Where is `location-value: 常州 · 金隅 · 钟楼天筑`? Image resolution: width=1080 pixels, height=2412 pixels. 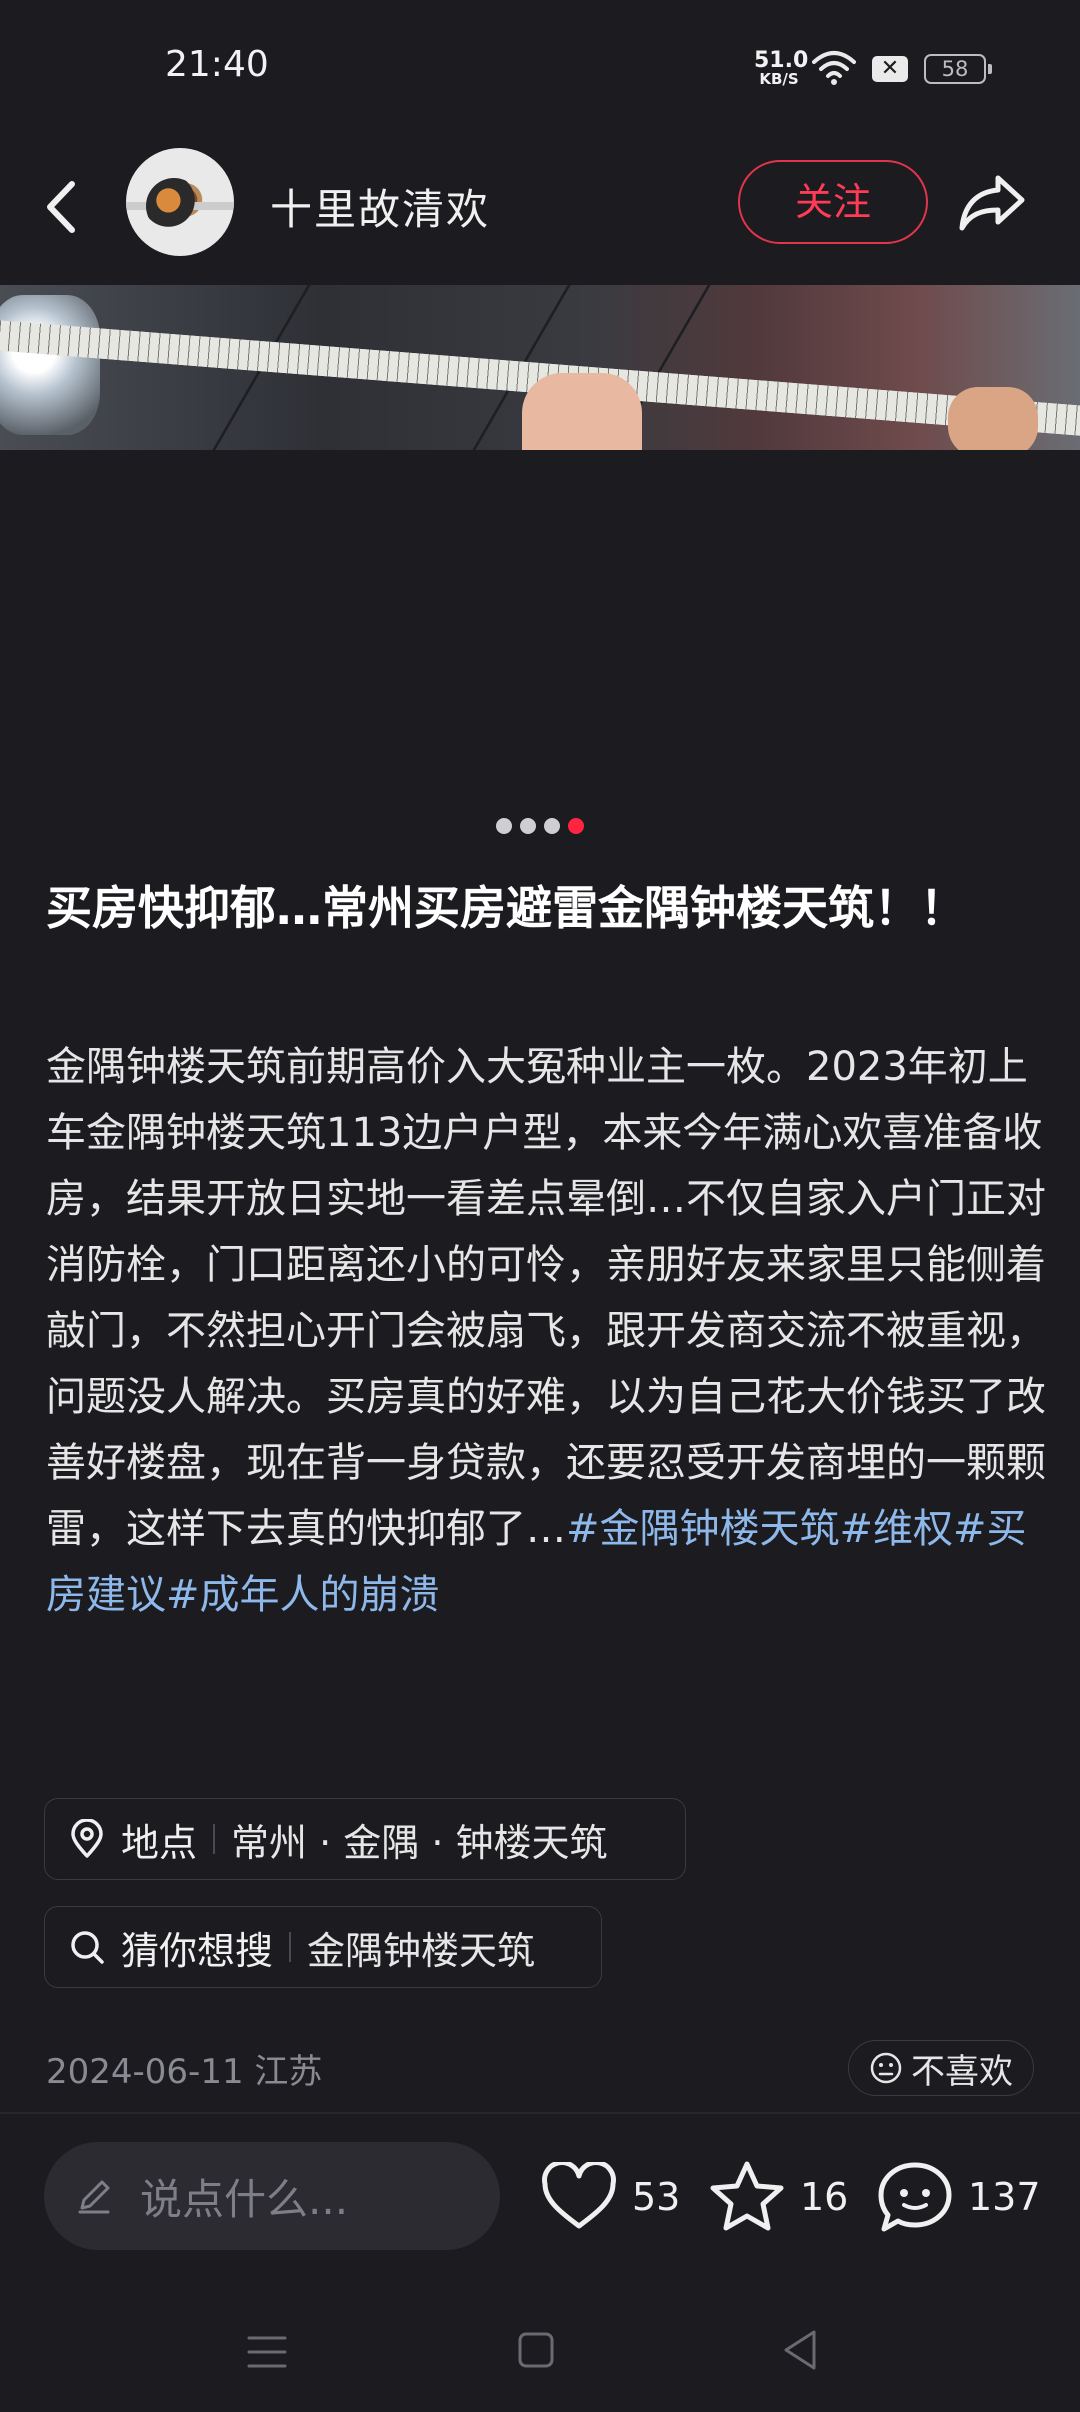
location-value: 常州 · 金隅 · 钟楼天筑 is located at coordinates (419, 1842).